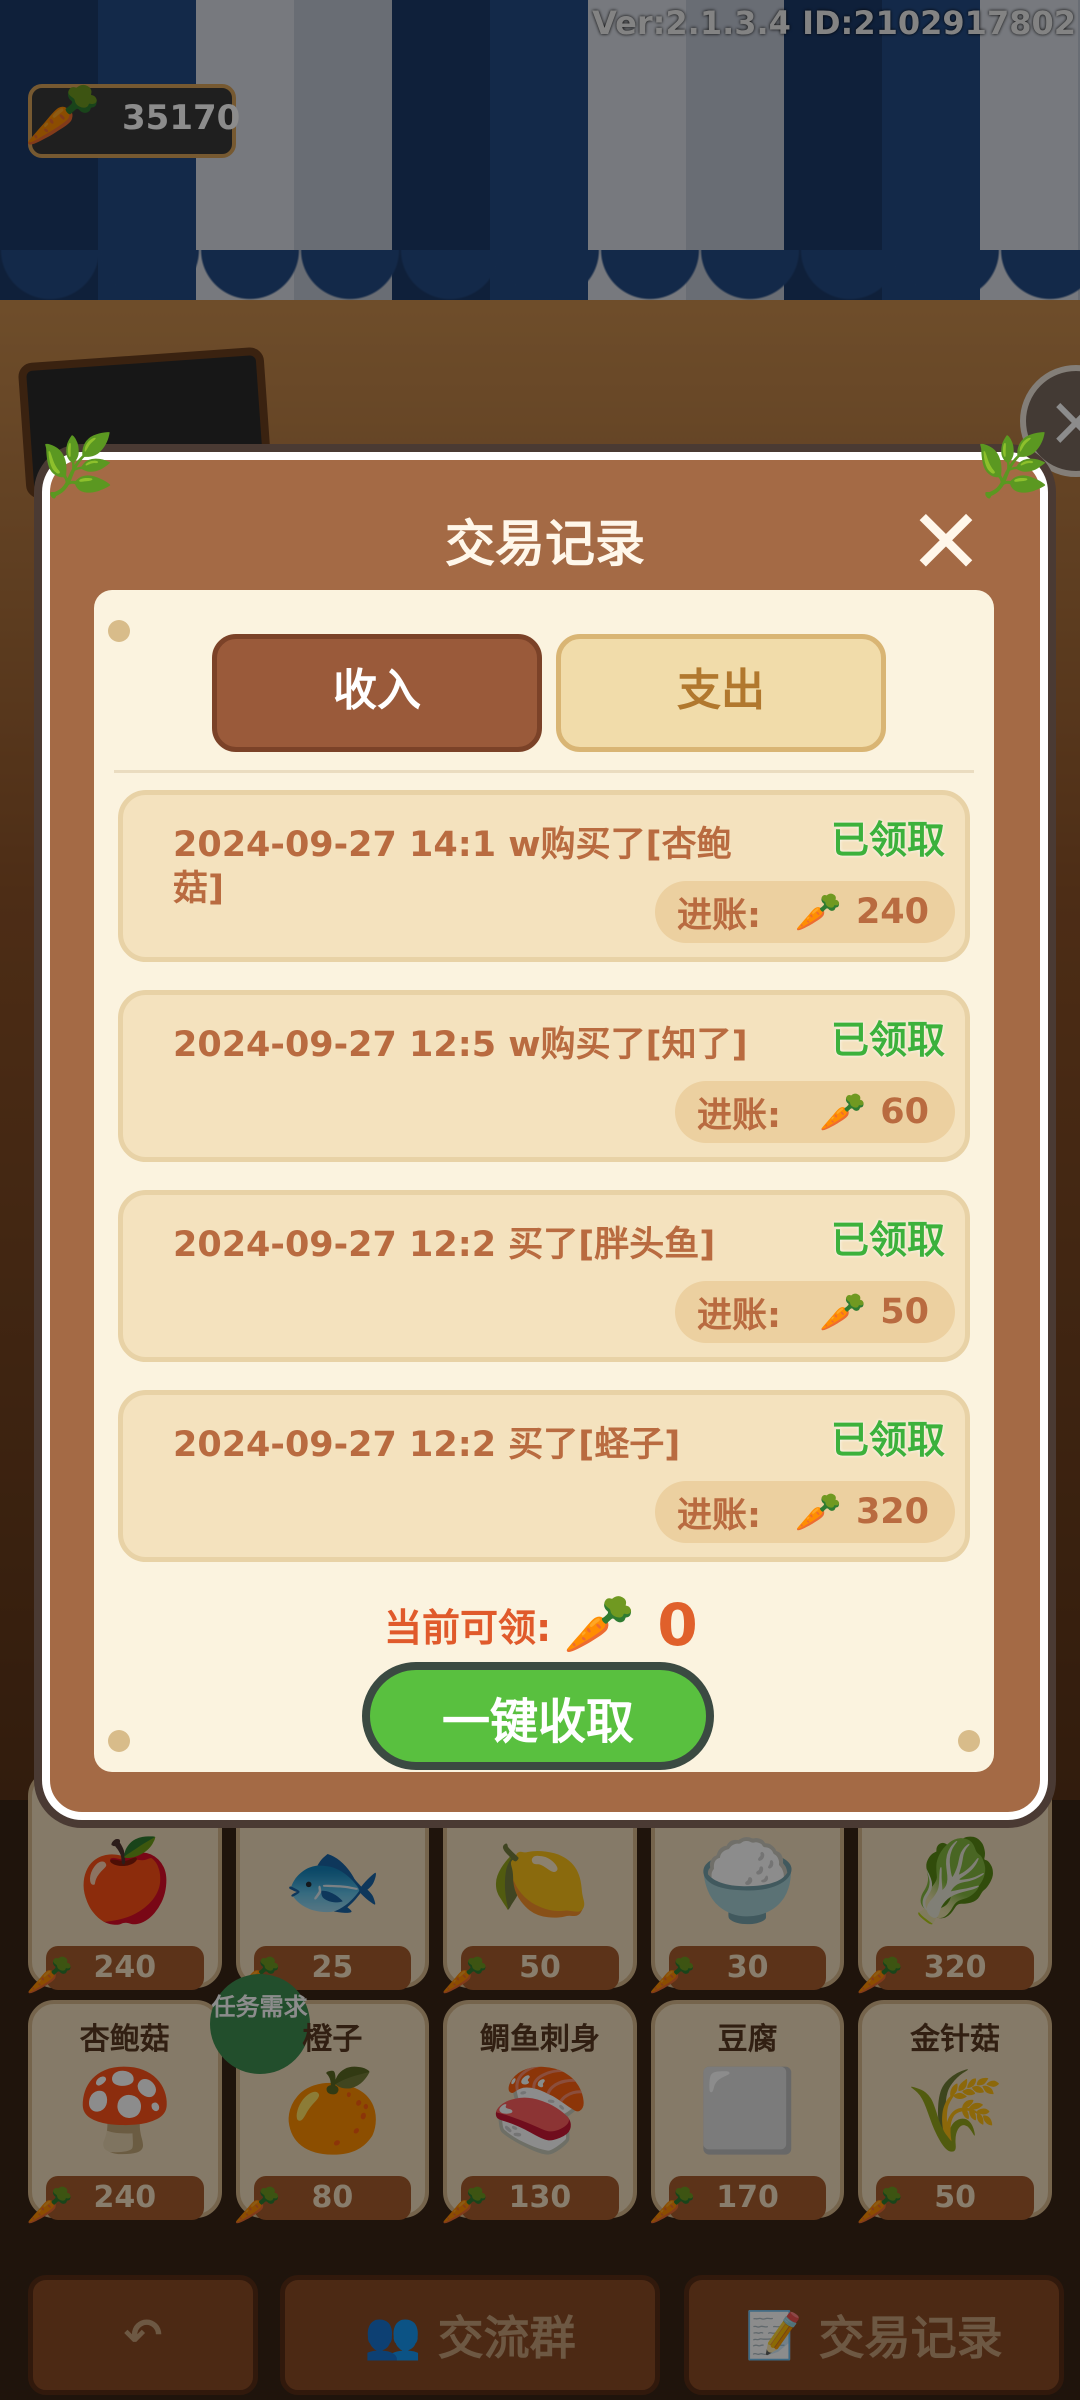 This screenshot has height=2400, width=1080. I want to click on record-amount: 进账: 🥕 240, so click(805, 912).